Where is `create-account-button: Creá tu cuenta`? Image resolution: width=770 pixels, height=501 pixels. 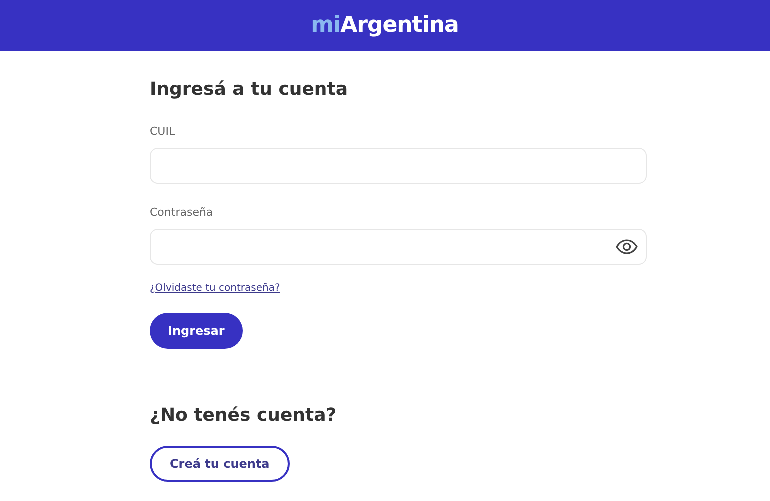
create-account-button: Creá tu cuenta is located at coordinates (220, 464).